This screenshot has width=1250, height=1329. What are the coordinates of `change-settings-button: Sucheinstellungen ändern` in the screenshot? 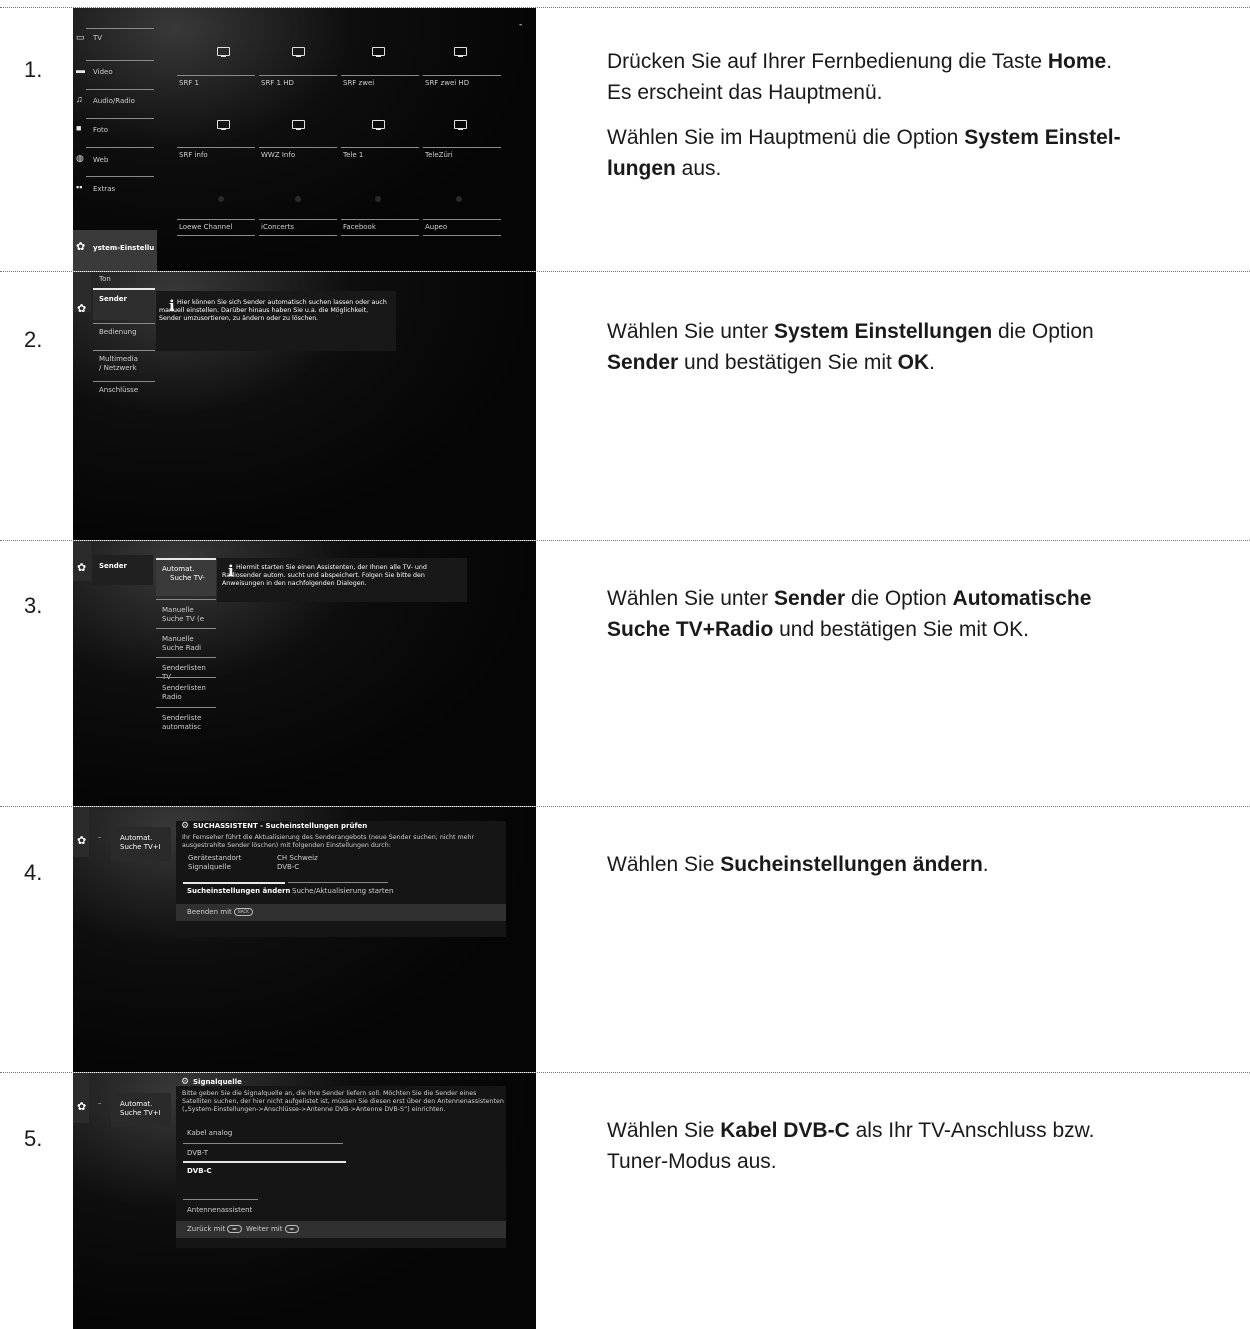 It's located at (238, 891).